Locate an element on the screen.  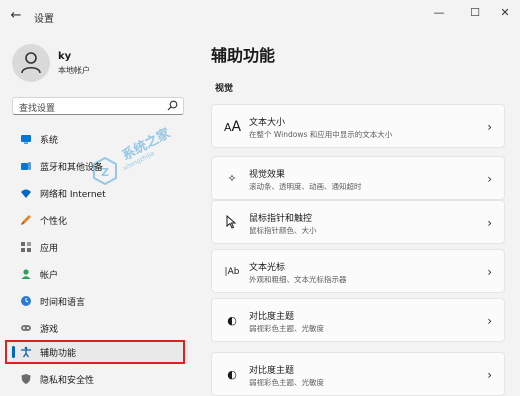
globe-clock-icon is located at coordinates (26, 301).